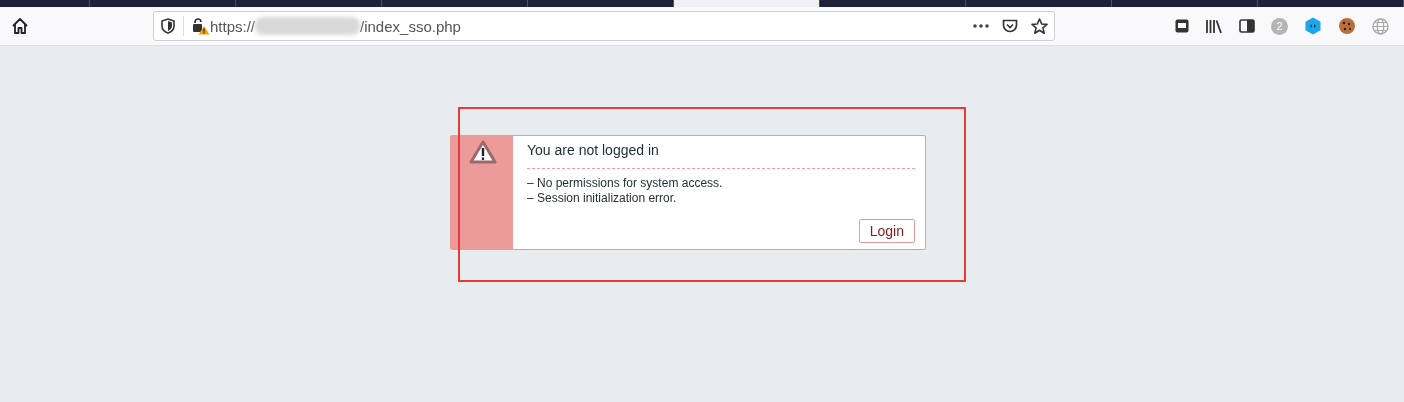 This screenshot has width=1404, height=402. Describe the element at coordinates (168, 26) in the screenshot. I see `shield-icon` at that location.